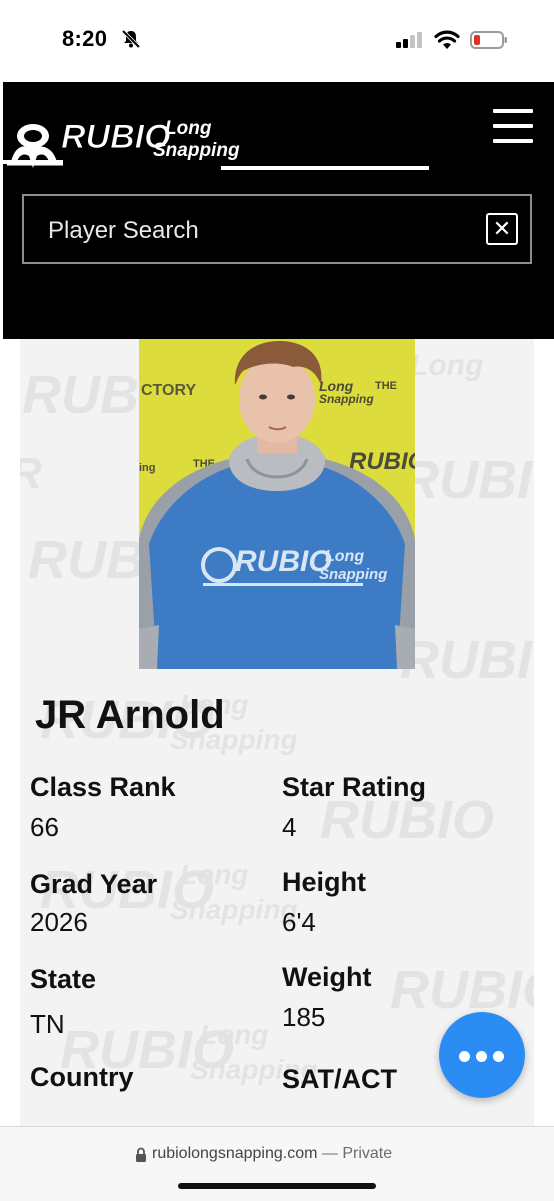 This screenshot has height=1201, width=554. What do you see at coordinates (289, 827) in the screenshot?
I see `star-rating-value: 4` at bounding box center [289, 827].